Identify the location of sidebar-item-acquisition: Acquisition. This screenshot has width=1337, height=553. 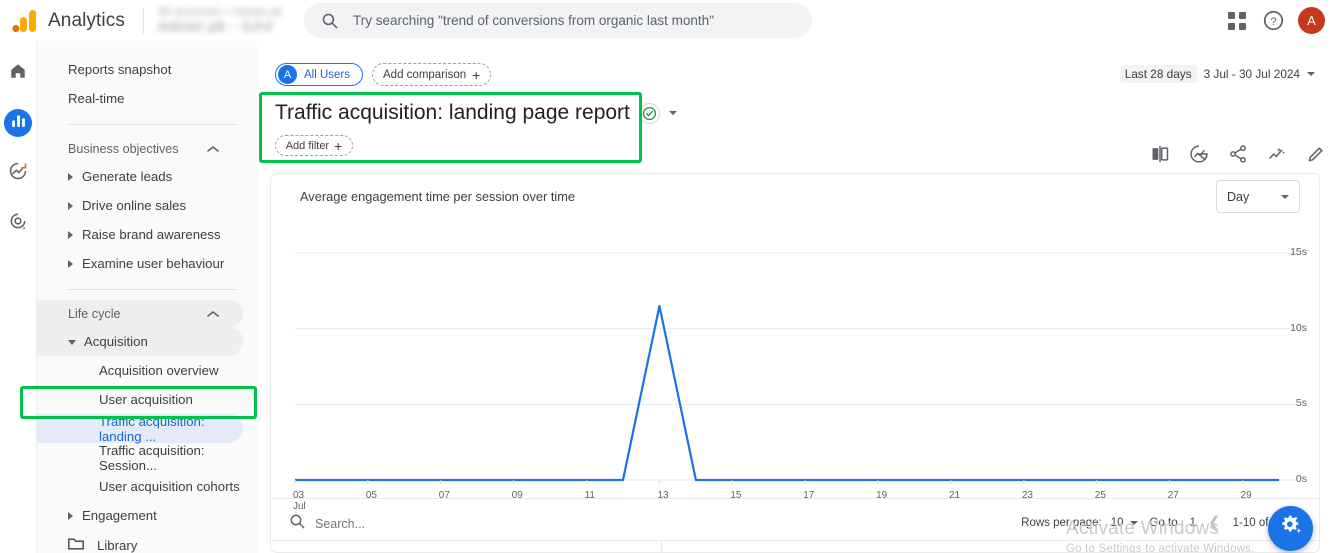
(140, 341).